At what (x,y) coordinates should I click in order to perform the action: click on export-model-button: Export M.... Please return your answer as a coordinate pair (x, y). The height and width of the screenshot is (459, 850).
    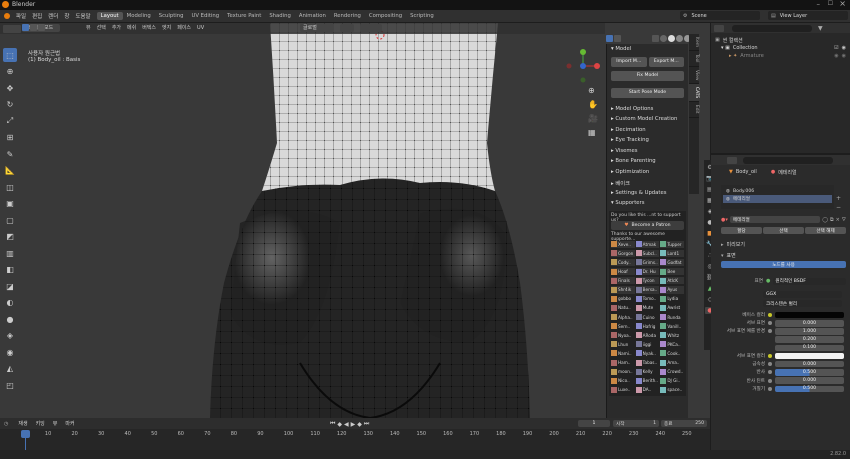
    Looking at the image, I should click on (666, 61).